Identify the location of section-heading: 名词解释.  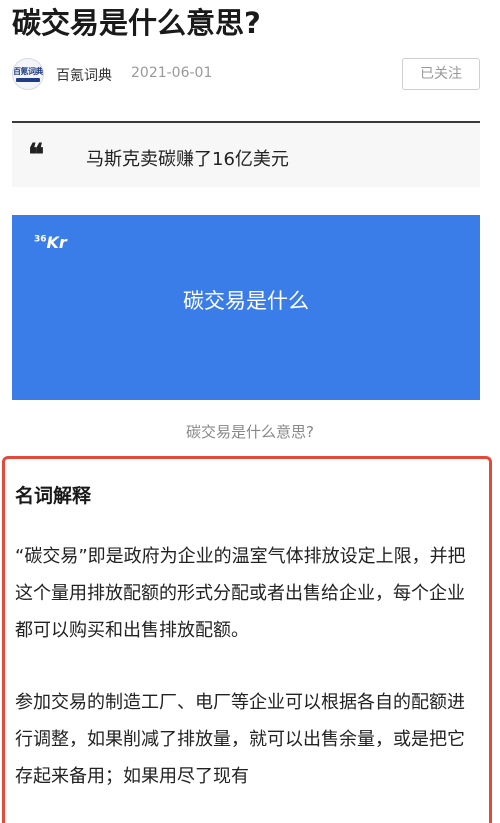
(53, 496).